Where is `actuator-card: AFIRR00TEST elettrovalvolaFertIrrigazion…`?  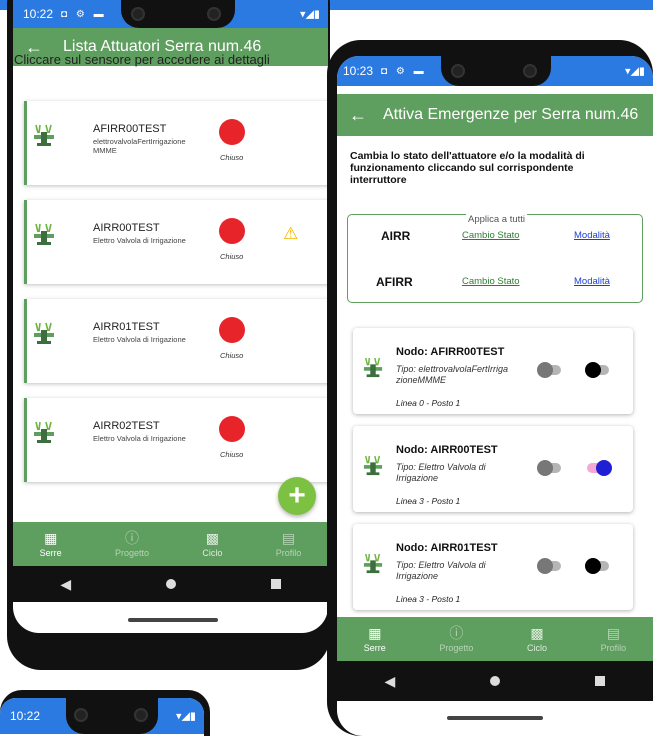 actuator-card: AFIRR00TEST elettrovalvolaFertIrrigazion… is located at coordinates (176, 143).